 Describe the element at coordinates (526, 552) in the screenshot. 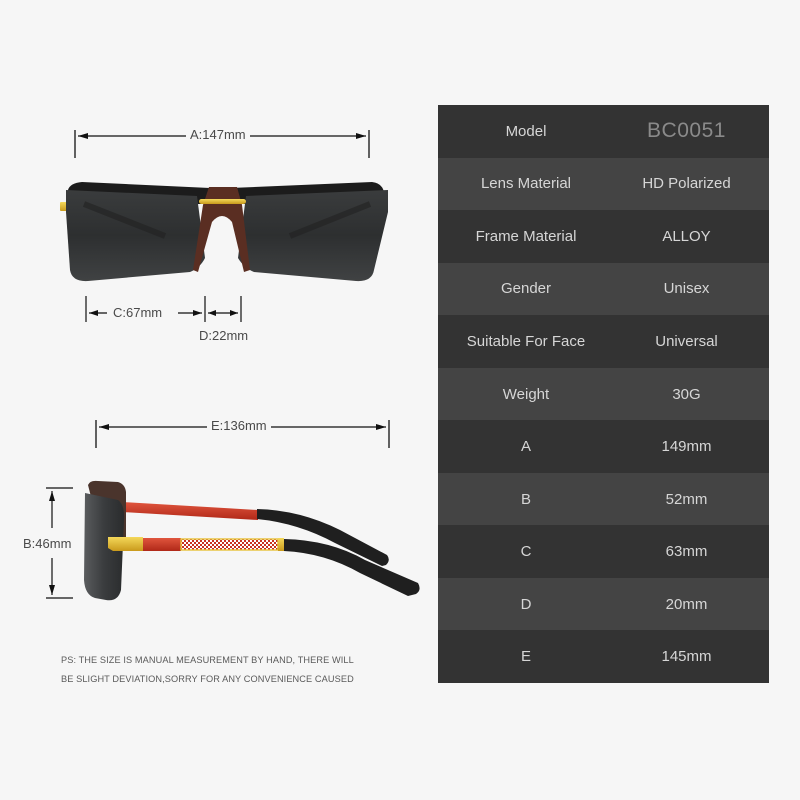

I see `spec-label: C` at that location.